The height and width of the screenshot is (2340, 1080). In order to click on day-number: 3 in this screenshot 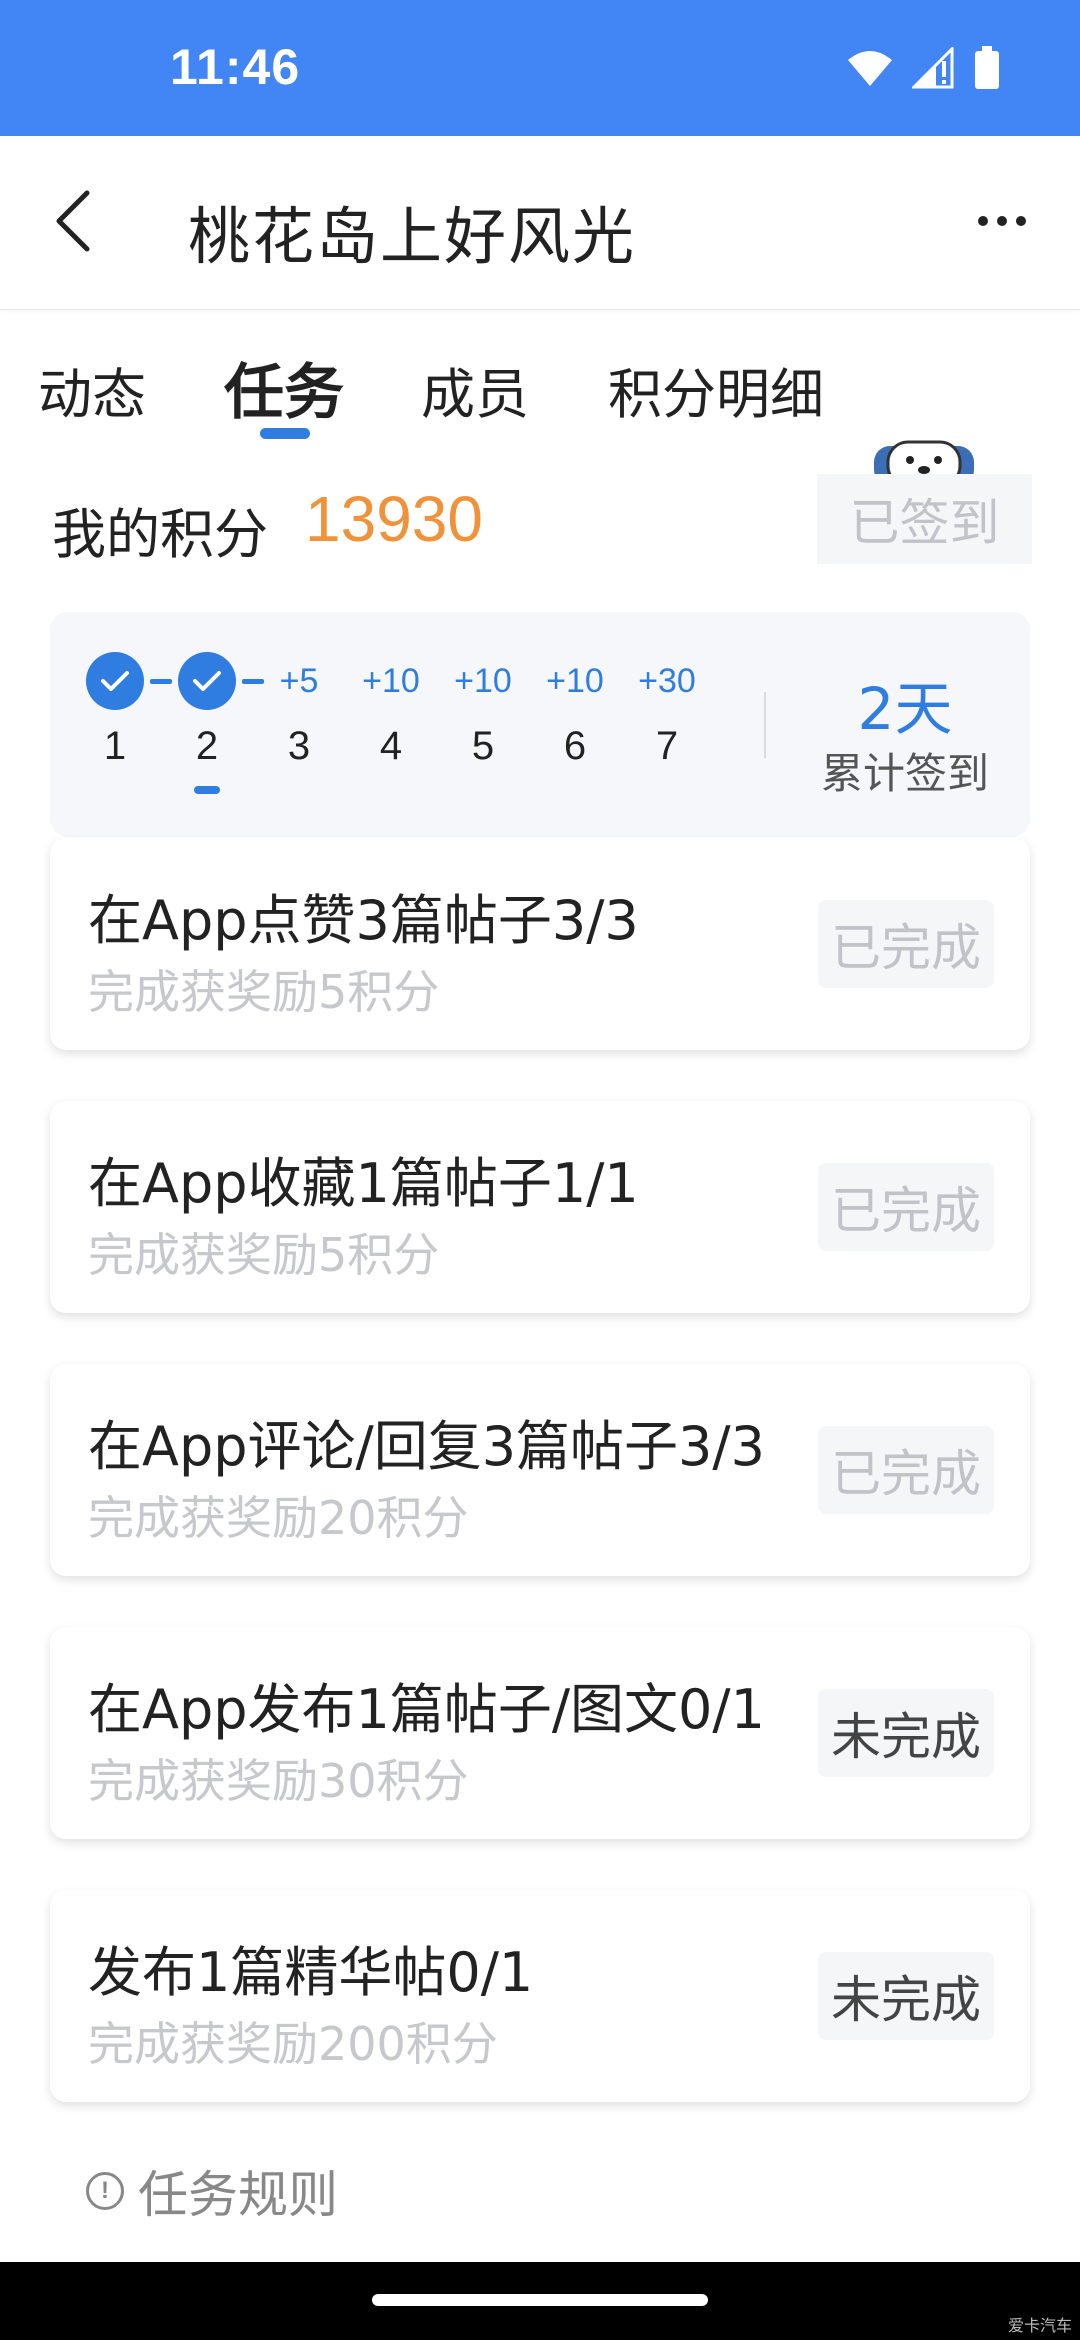, I will do `click(299, 746)`.